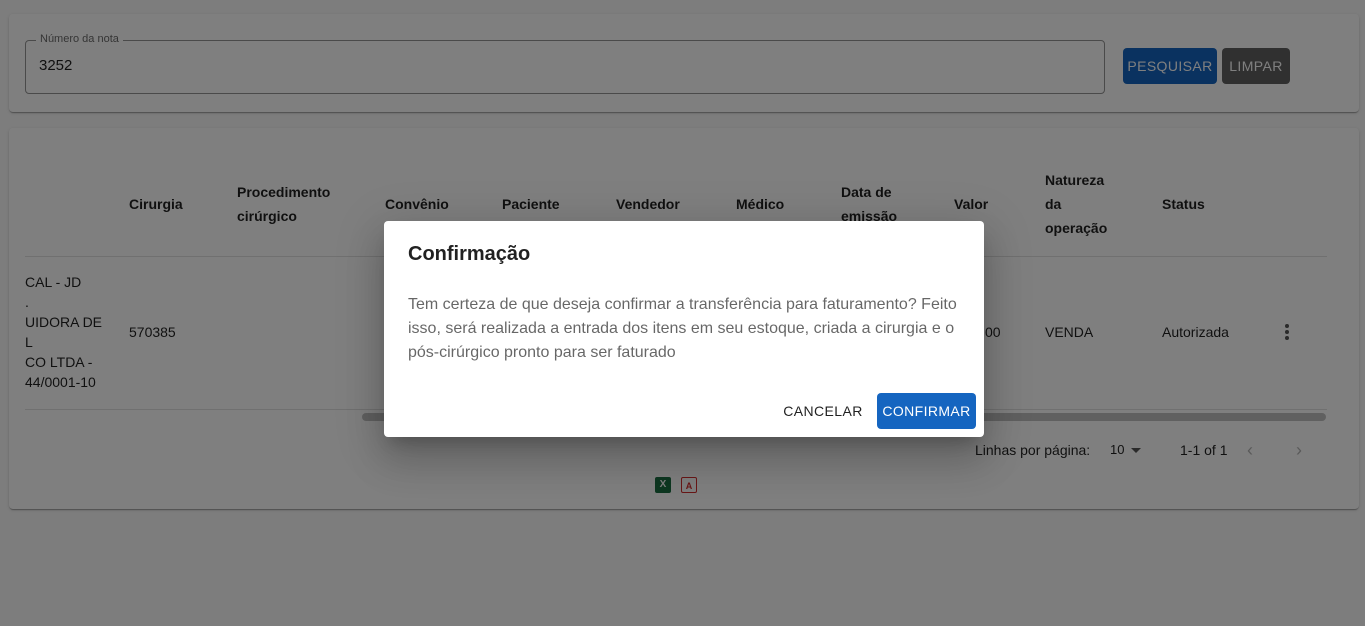  What do you see at coordinates (469, 254) in the screenshot?
I see `dialog-title: Confirmação` at bounding box center [469, 254].